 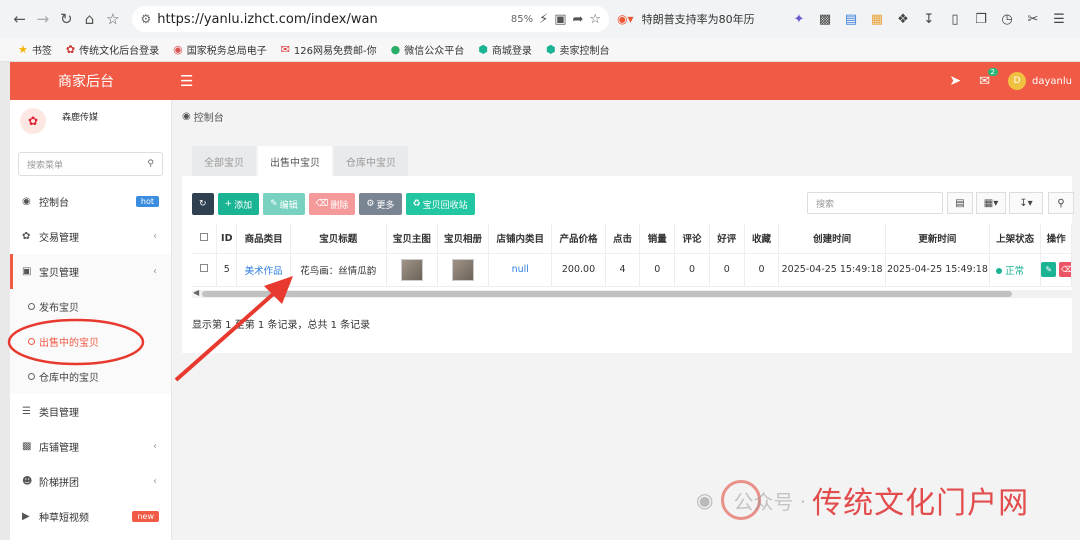 I want to click on annotation-arrow, so click(x=228, y=334).